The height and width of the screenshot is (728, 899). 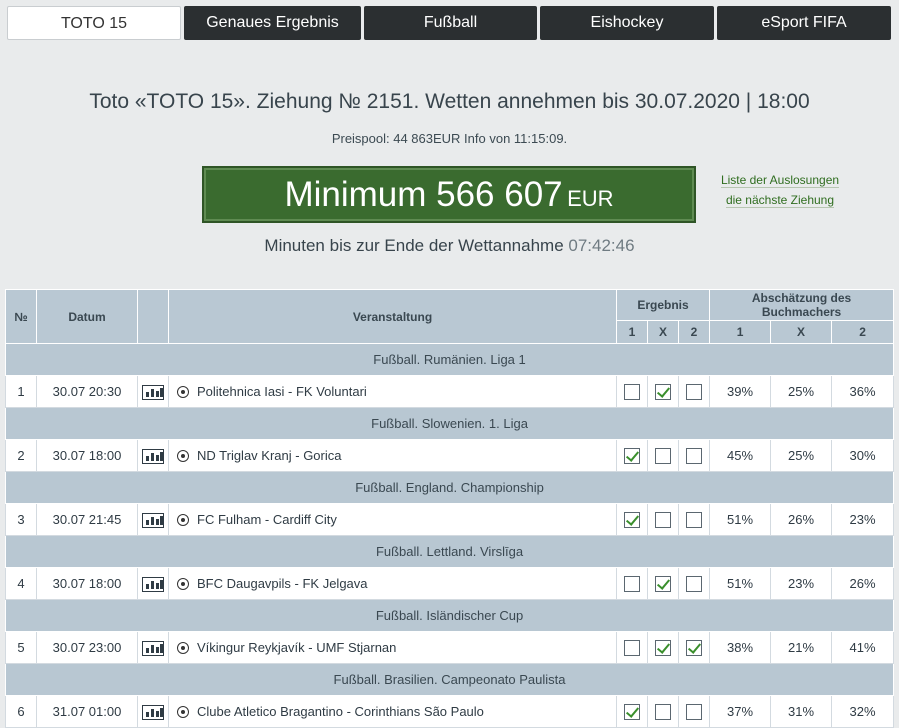 I want to click on league-title: Fußball. Rumänien. Liga 1, so click(x=449, y=359).